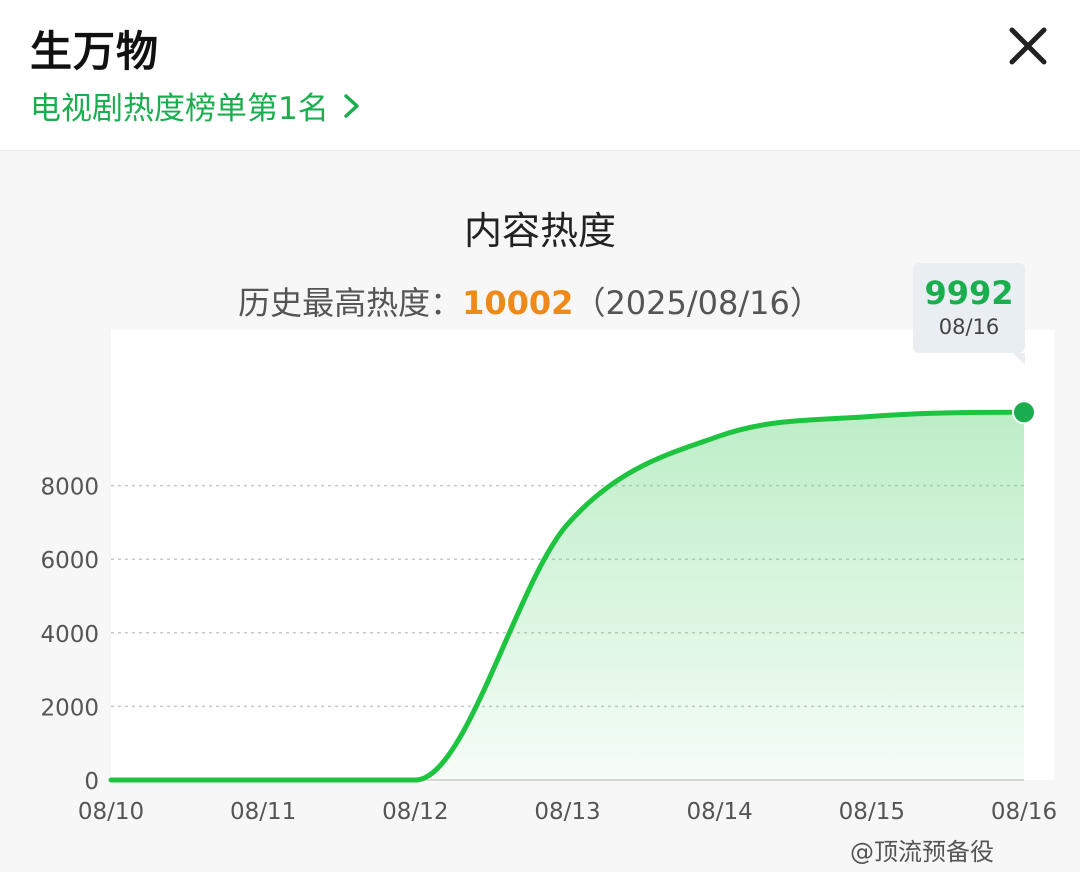 This screenshot has height=872, width=1080. I want to click on value-tooltip: 9992 08/16, so click(969, 314).